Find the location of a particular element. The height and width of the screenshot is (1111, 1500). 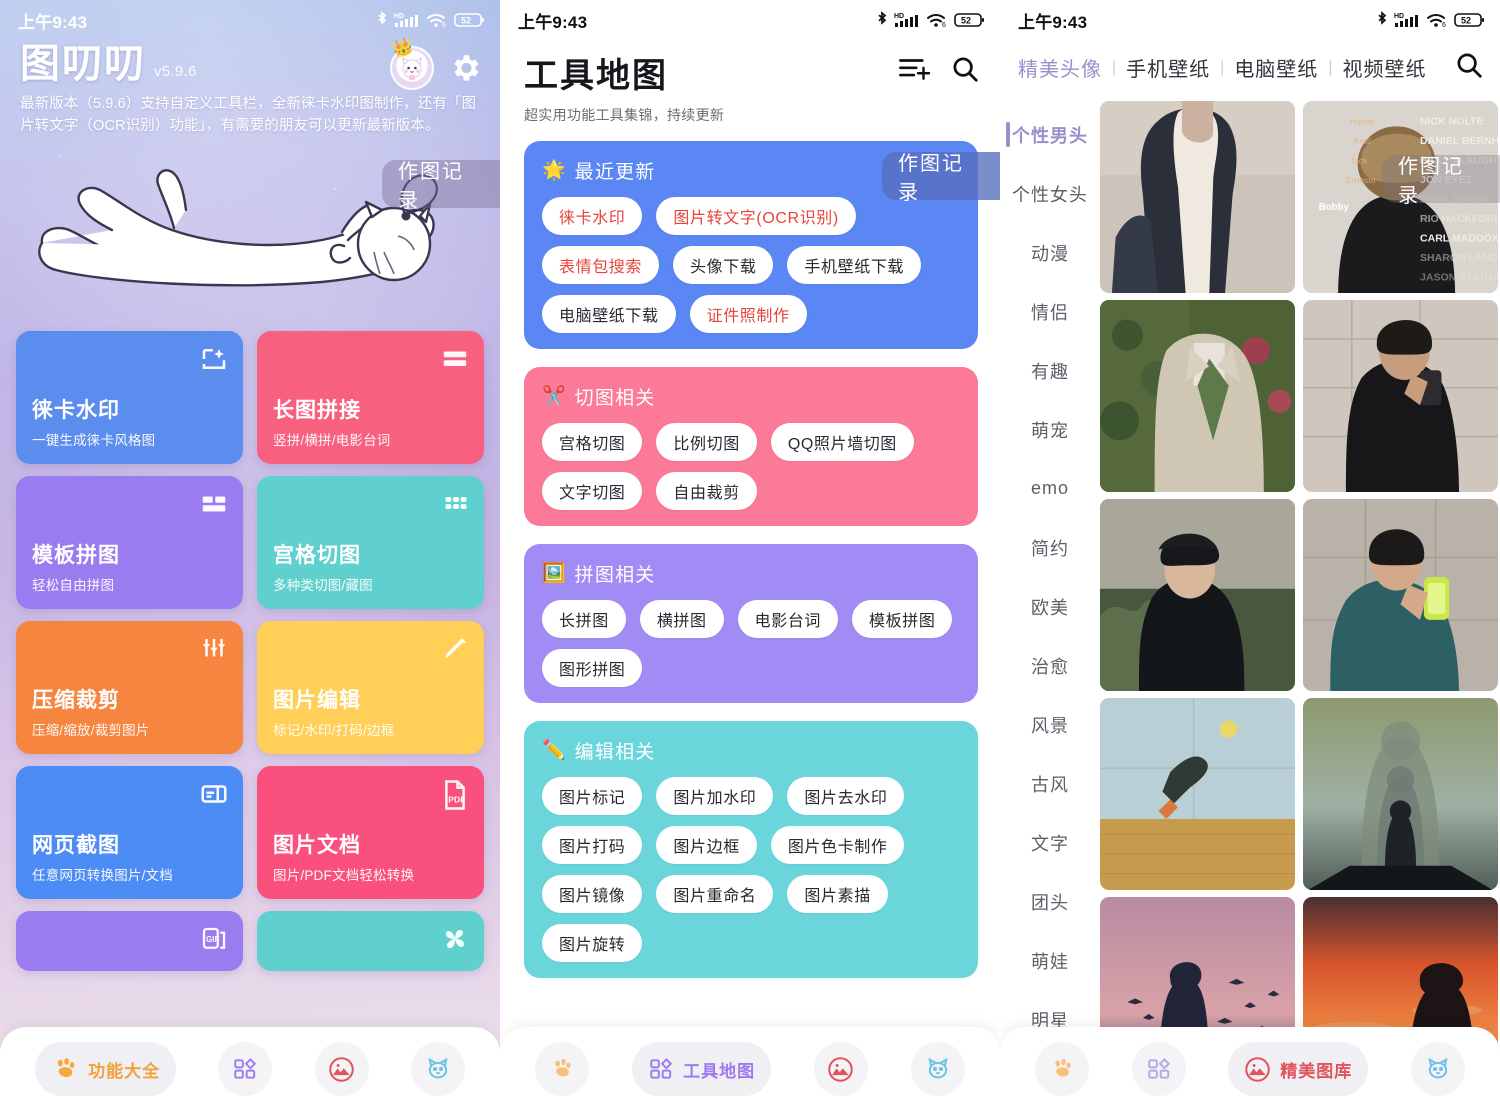

chip-tool: 图片色卡制作 is located at coordinates (837, 845).